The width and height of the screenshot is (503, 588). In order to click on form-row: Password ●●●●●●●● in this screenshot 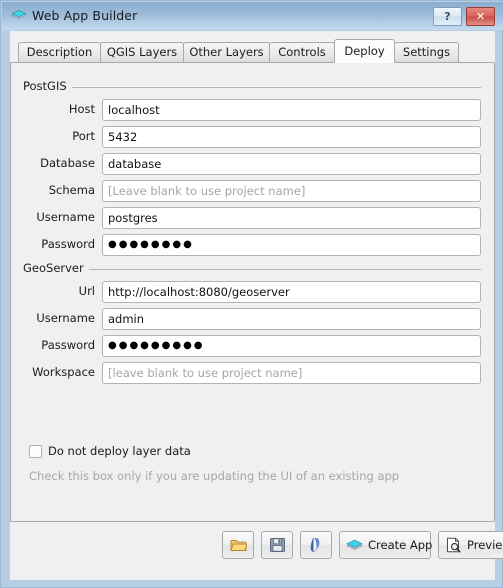, I will do `click(252, 245)`.